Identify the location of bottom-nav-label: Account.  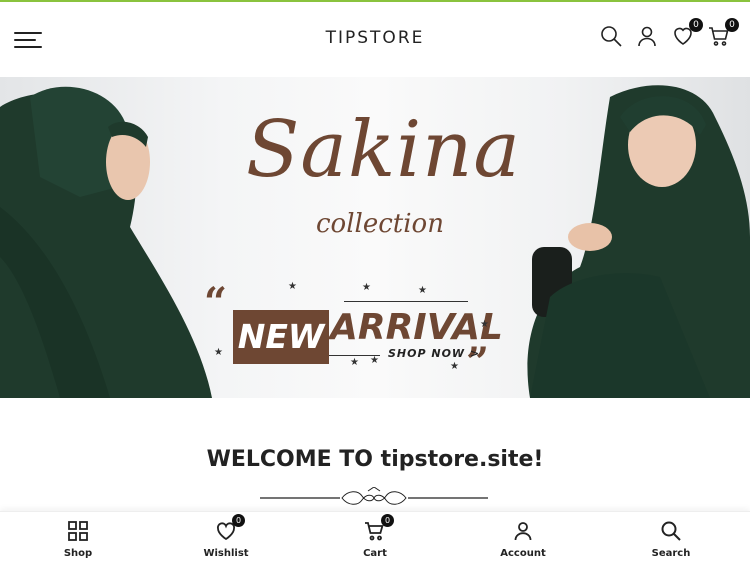
(523, 553).